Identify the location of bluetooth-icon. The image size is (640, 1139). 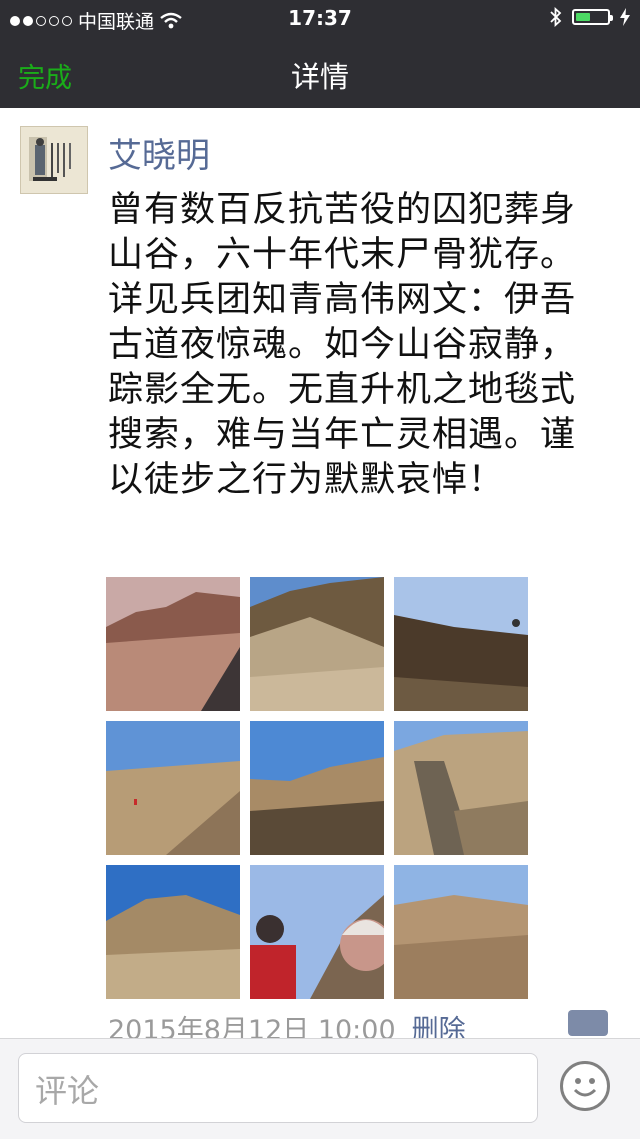
(556, 17).